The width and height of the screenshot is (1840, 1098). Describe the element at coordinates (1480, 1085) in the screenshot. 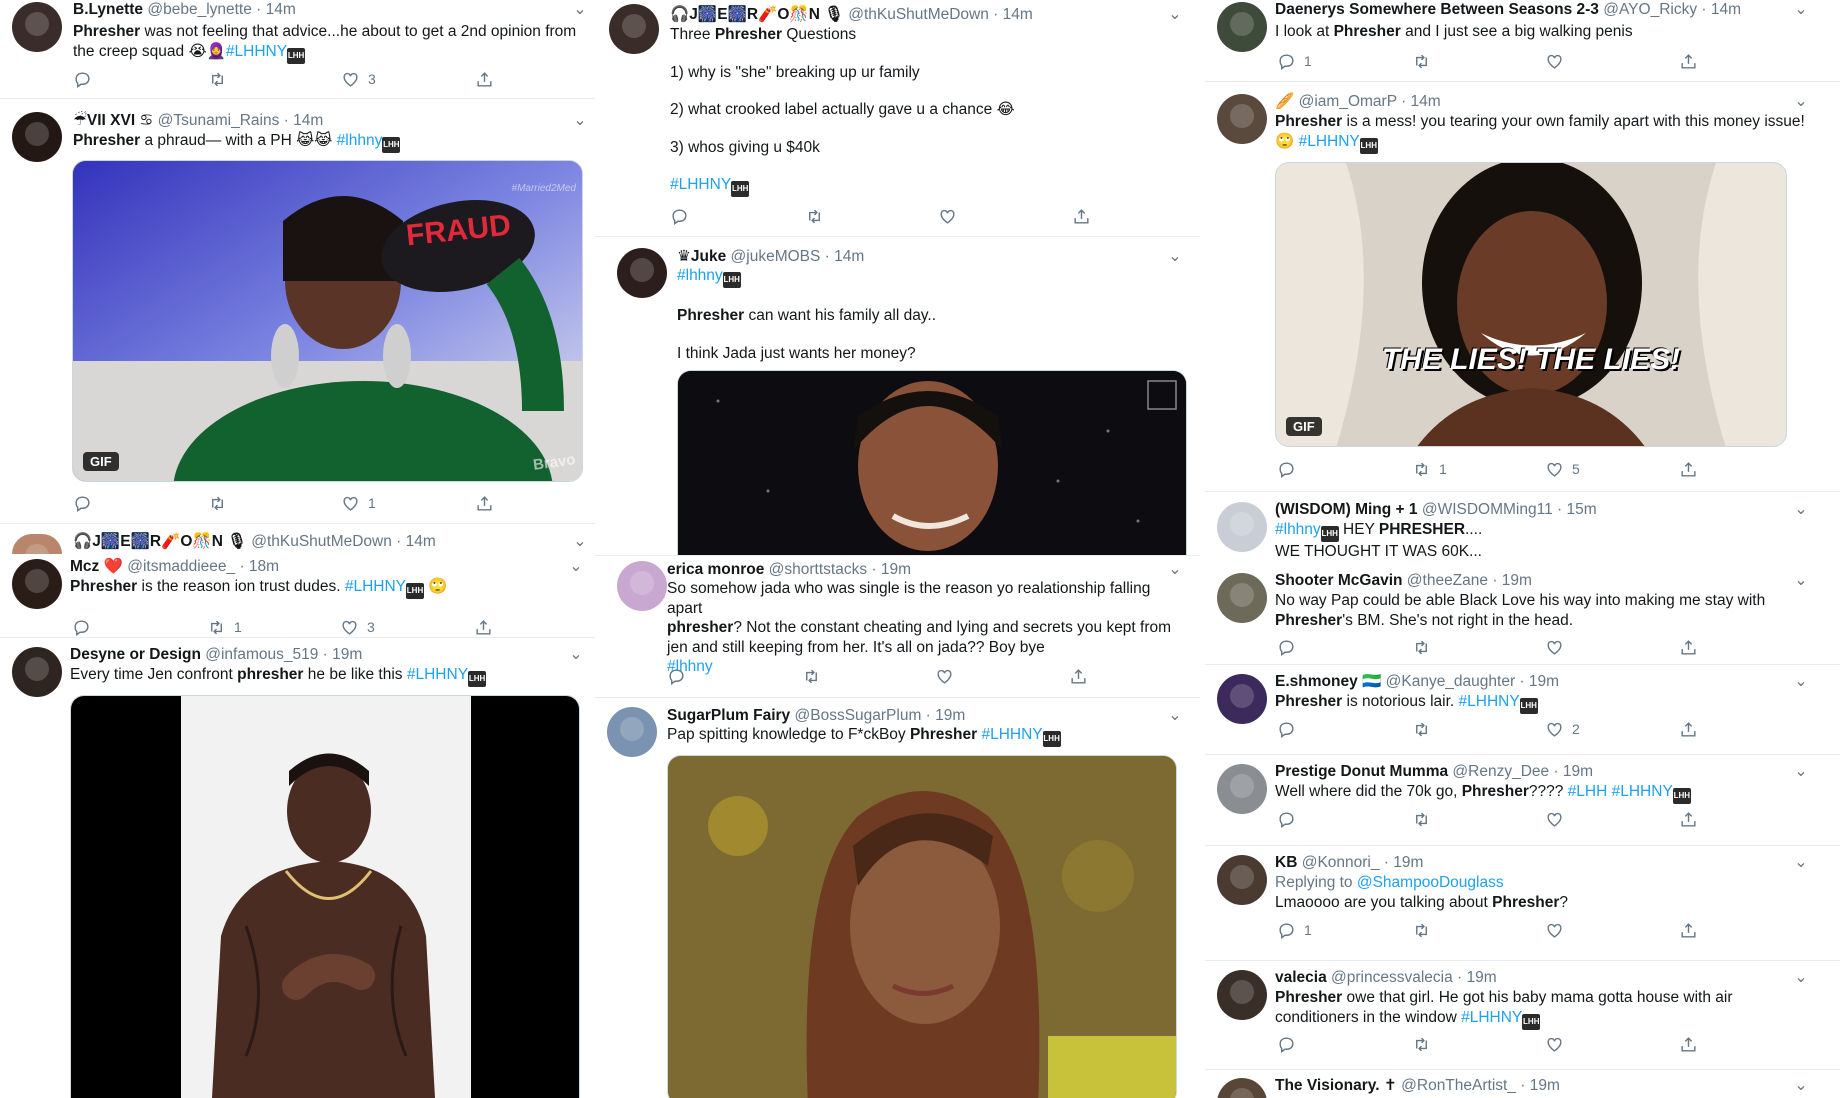

I see `handle-timestamp: @RonTheArtist_ · 19m` at that location.